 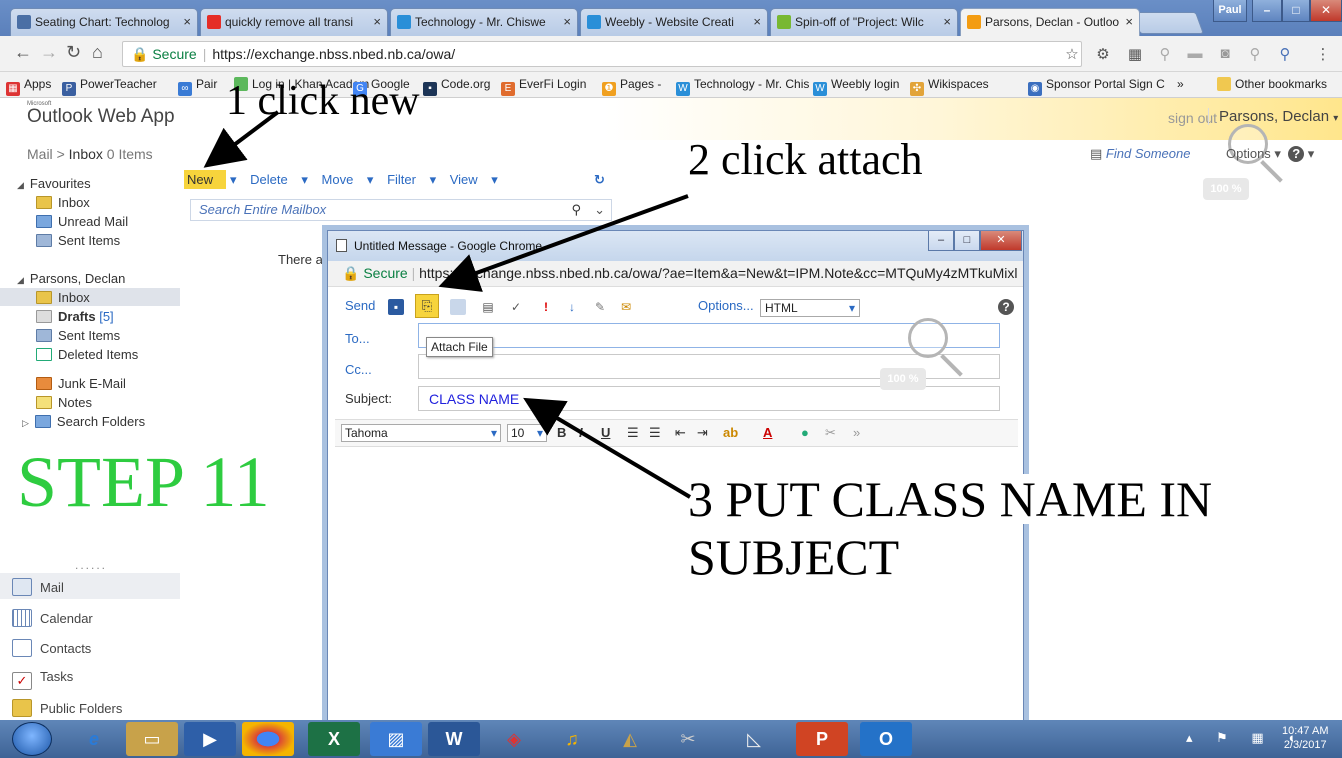 What do you see at coordinates (87, 354) in the screenshot?
I see `folder-deleted-items: Deleted Items` at bounding box center [87, 354].